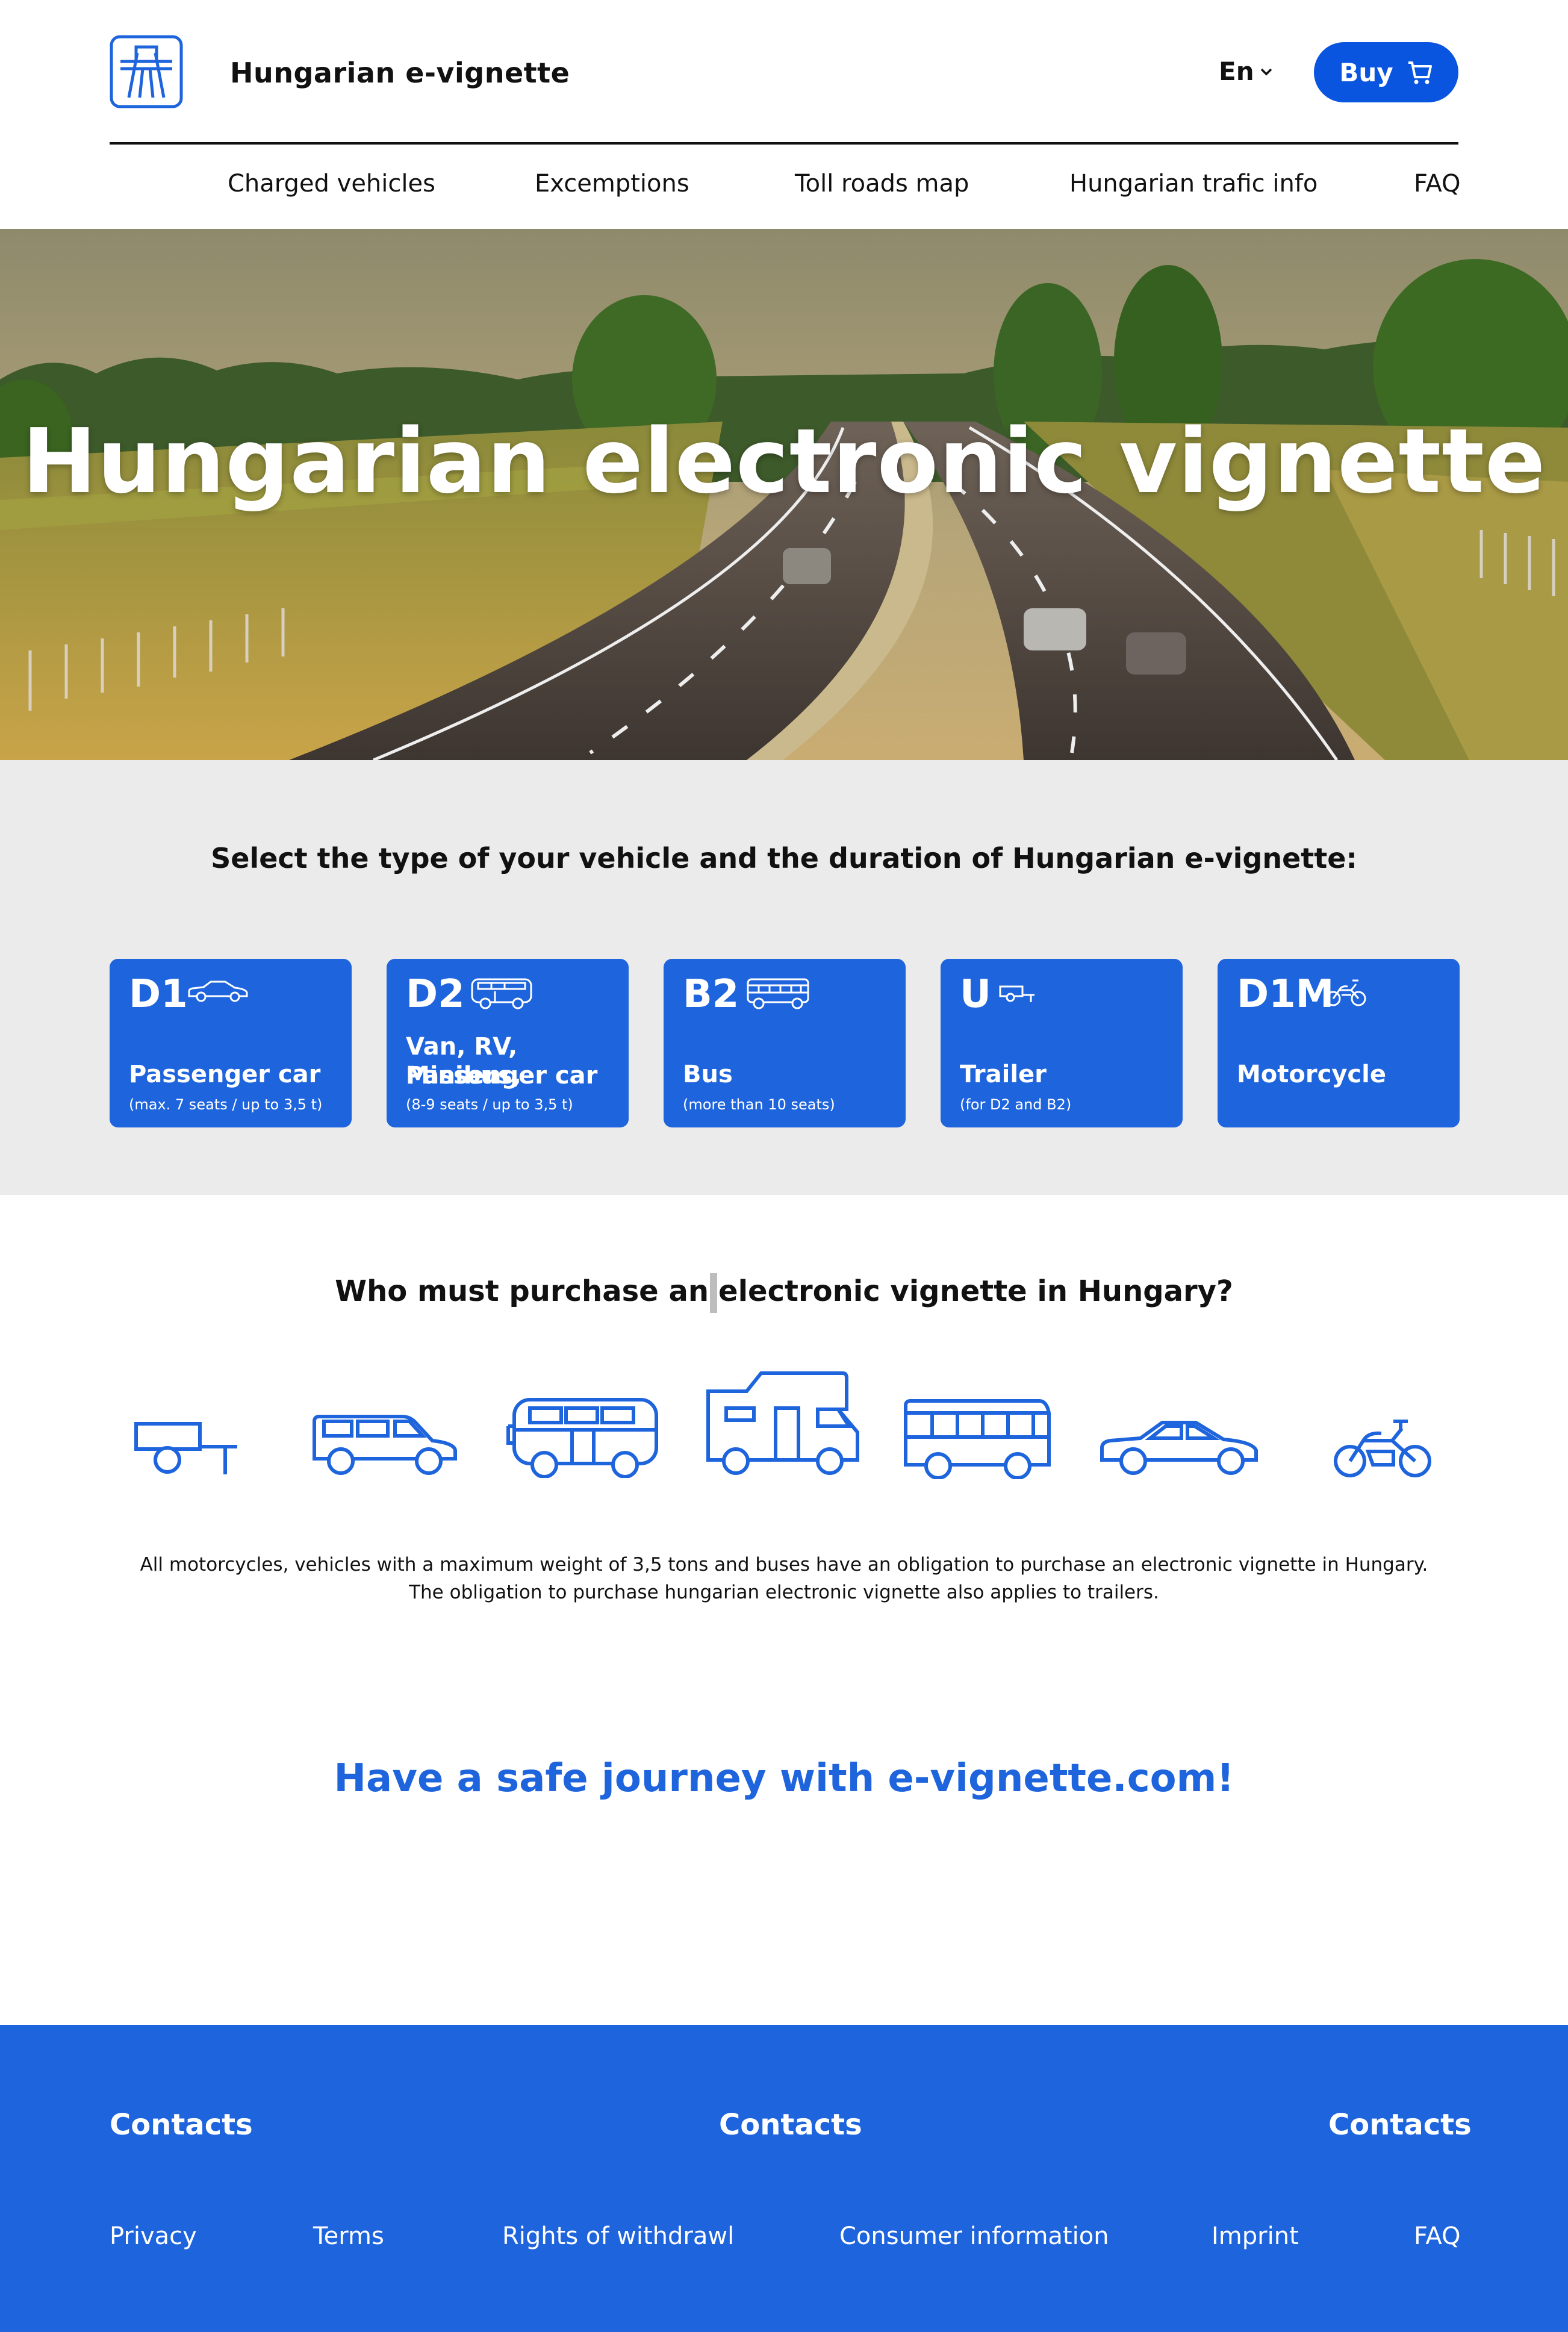  What do you see at coordinates (1062, 1043) in the screenshot?
I see `card-u: U Trailer (for D2 and B2)` at bounding box center [1062, 1043].